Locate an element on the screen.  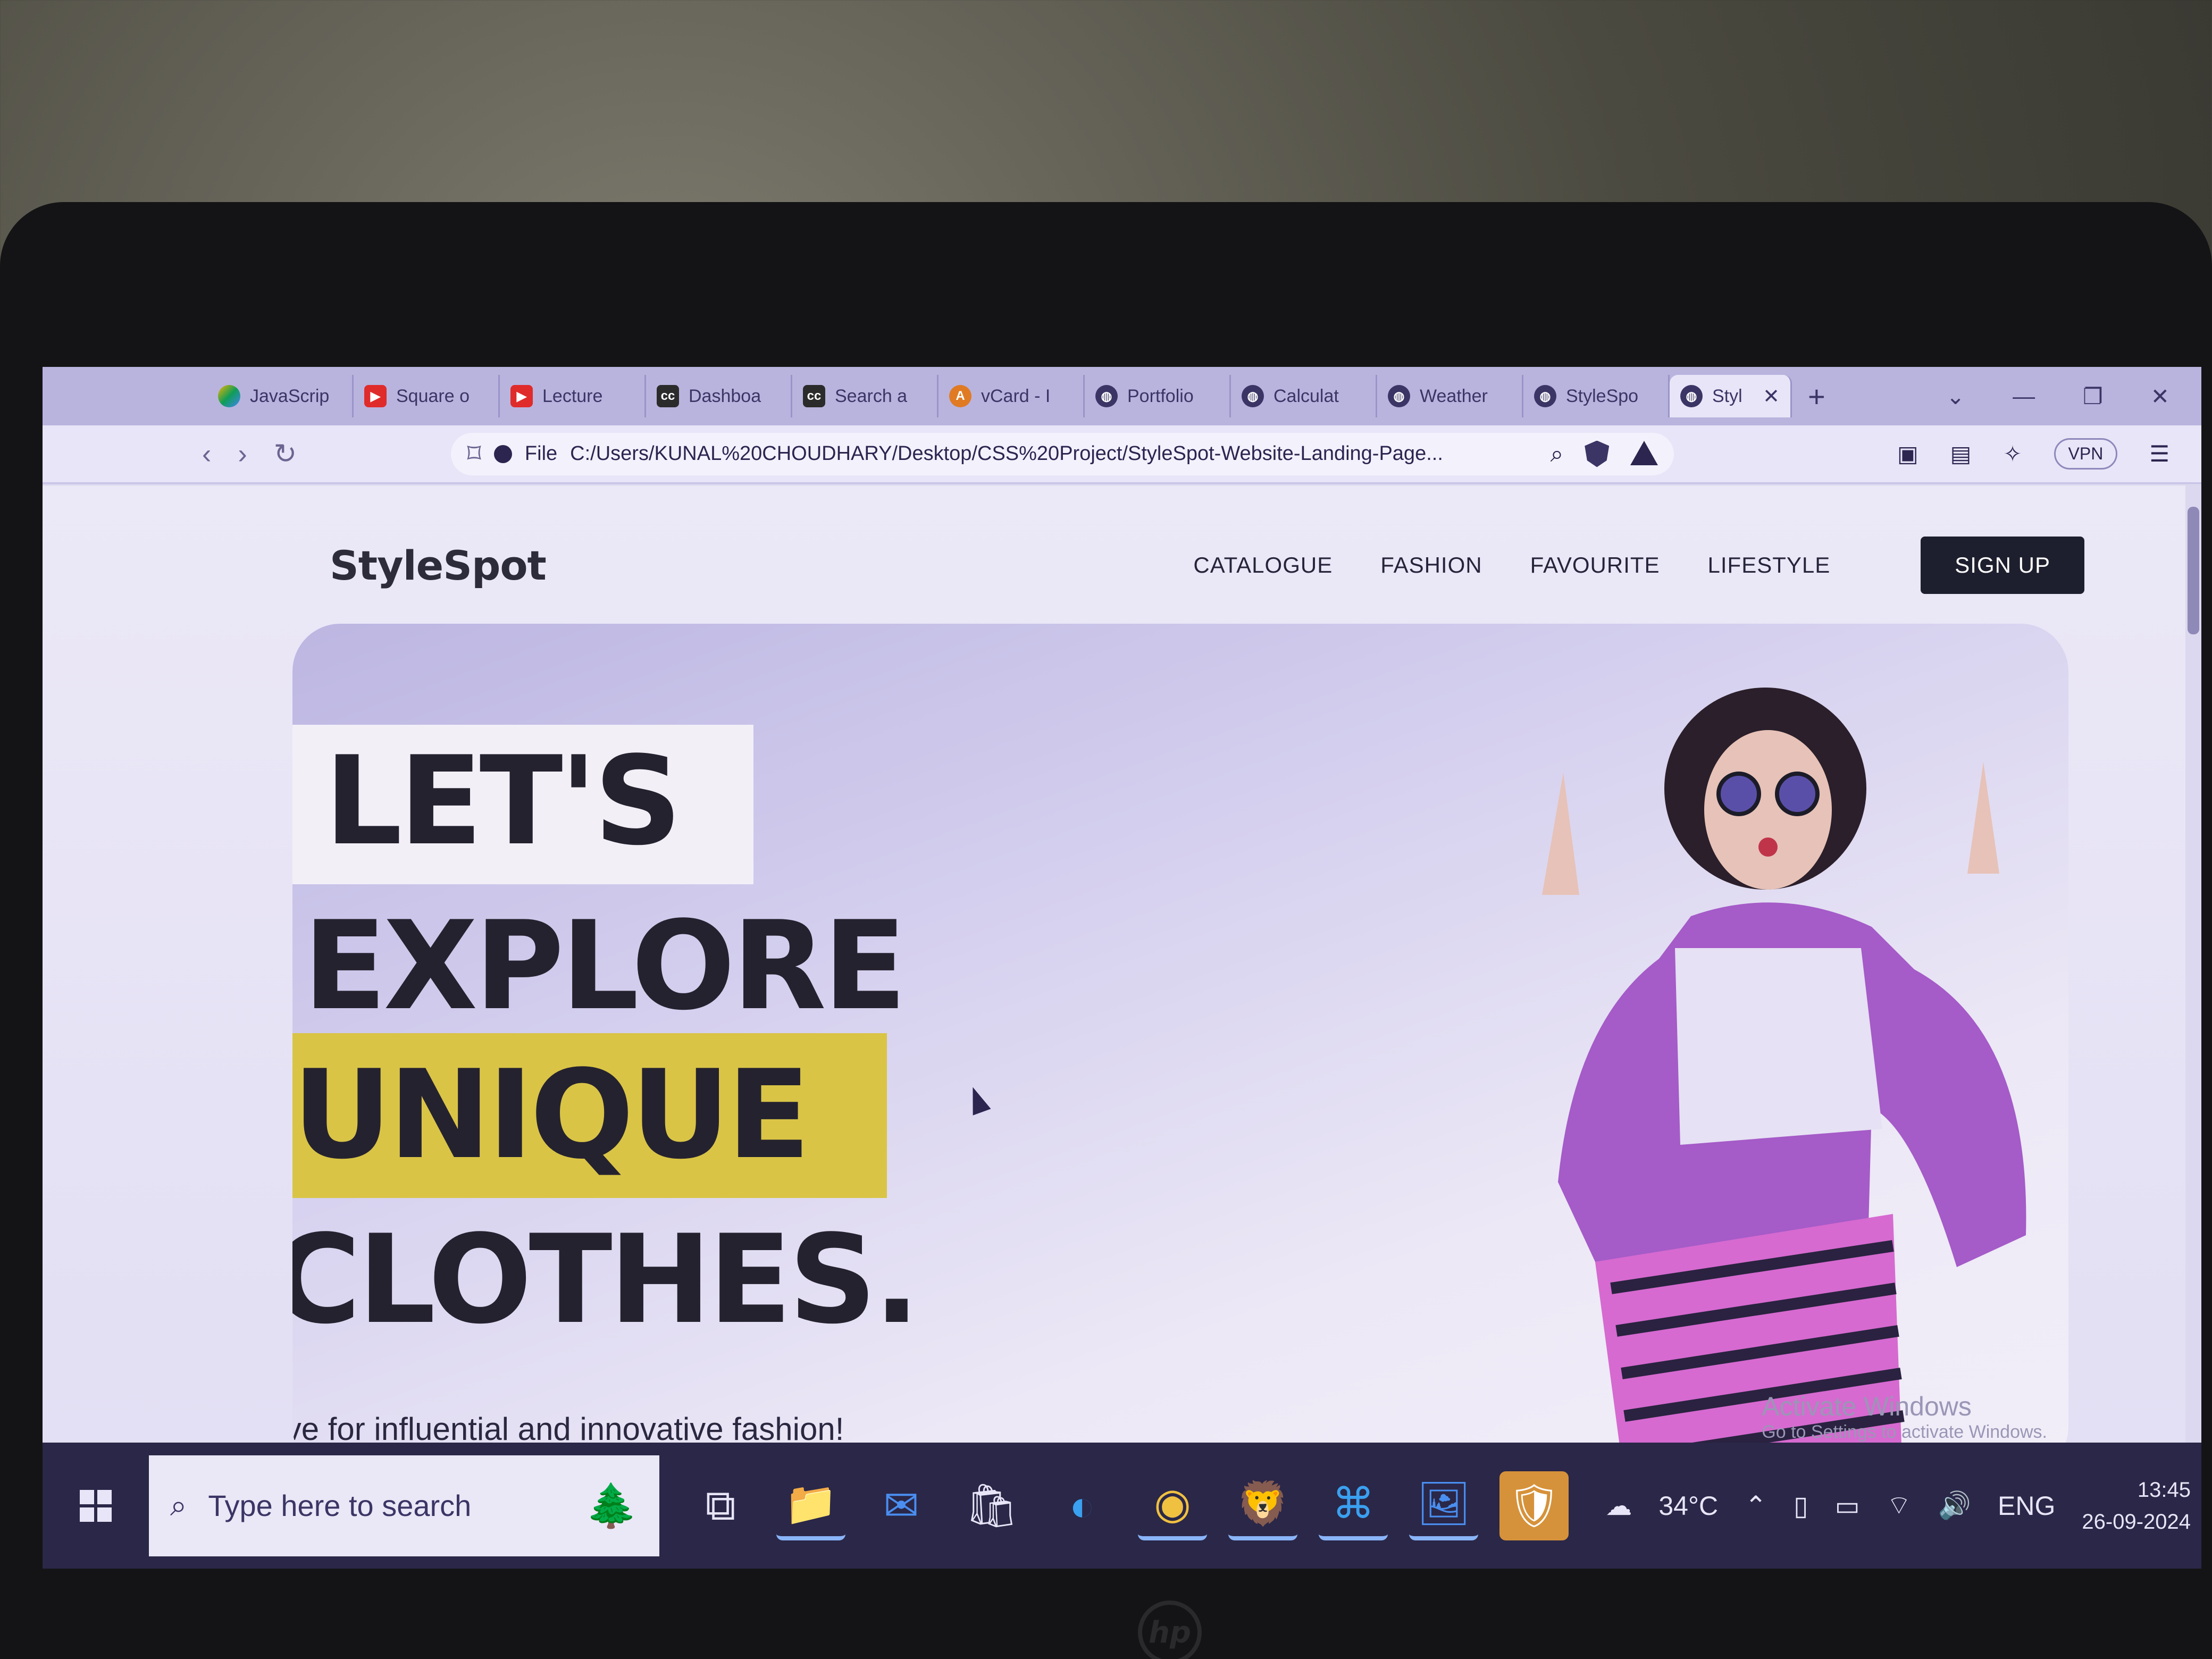
tab-label: Square o is located at coordinates (433, 396).